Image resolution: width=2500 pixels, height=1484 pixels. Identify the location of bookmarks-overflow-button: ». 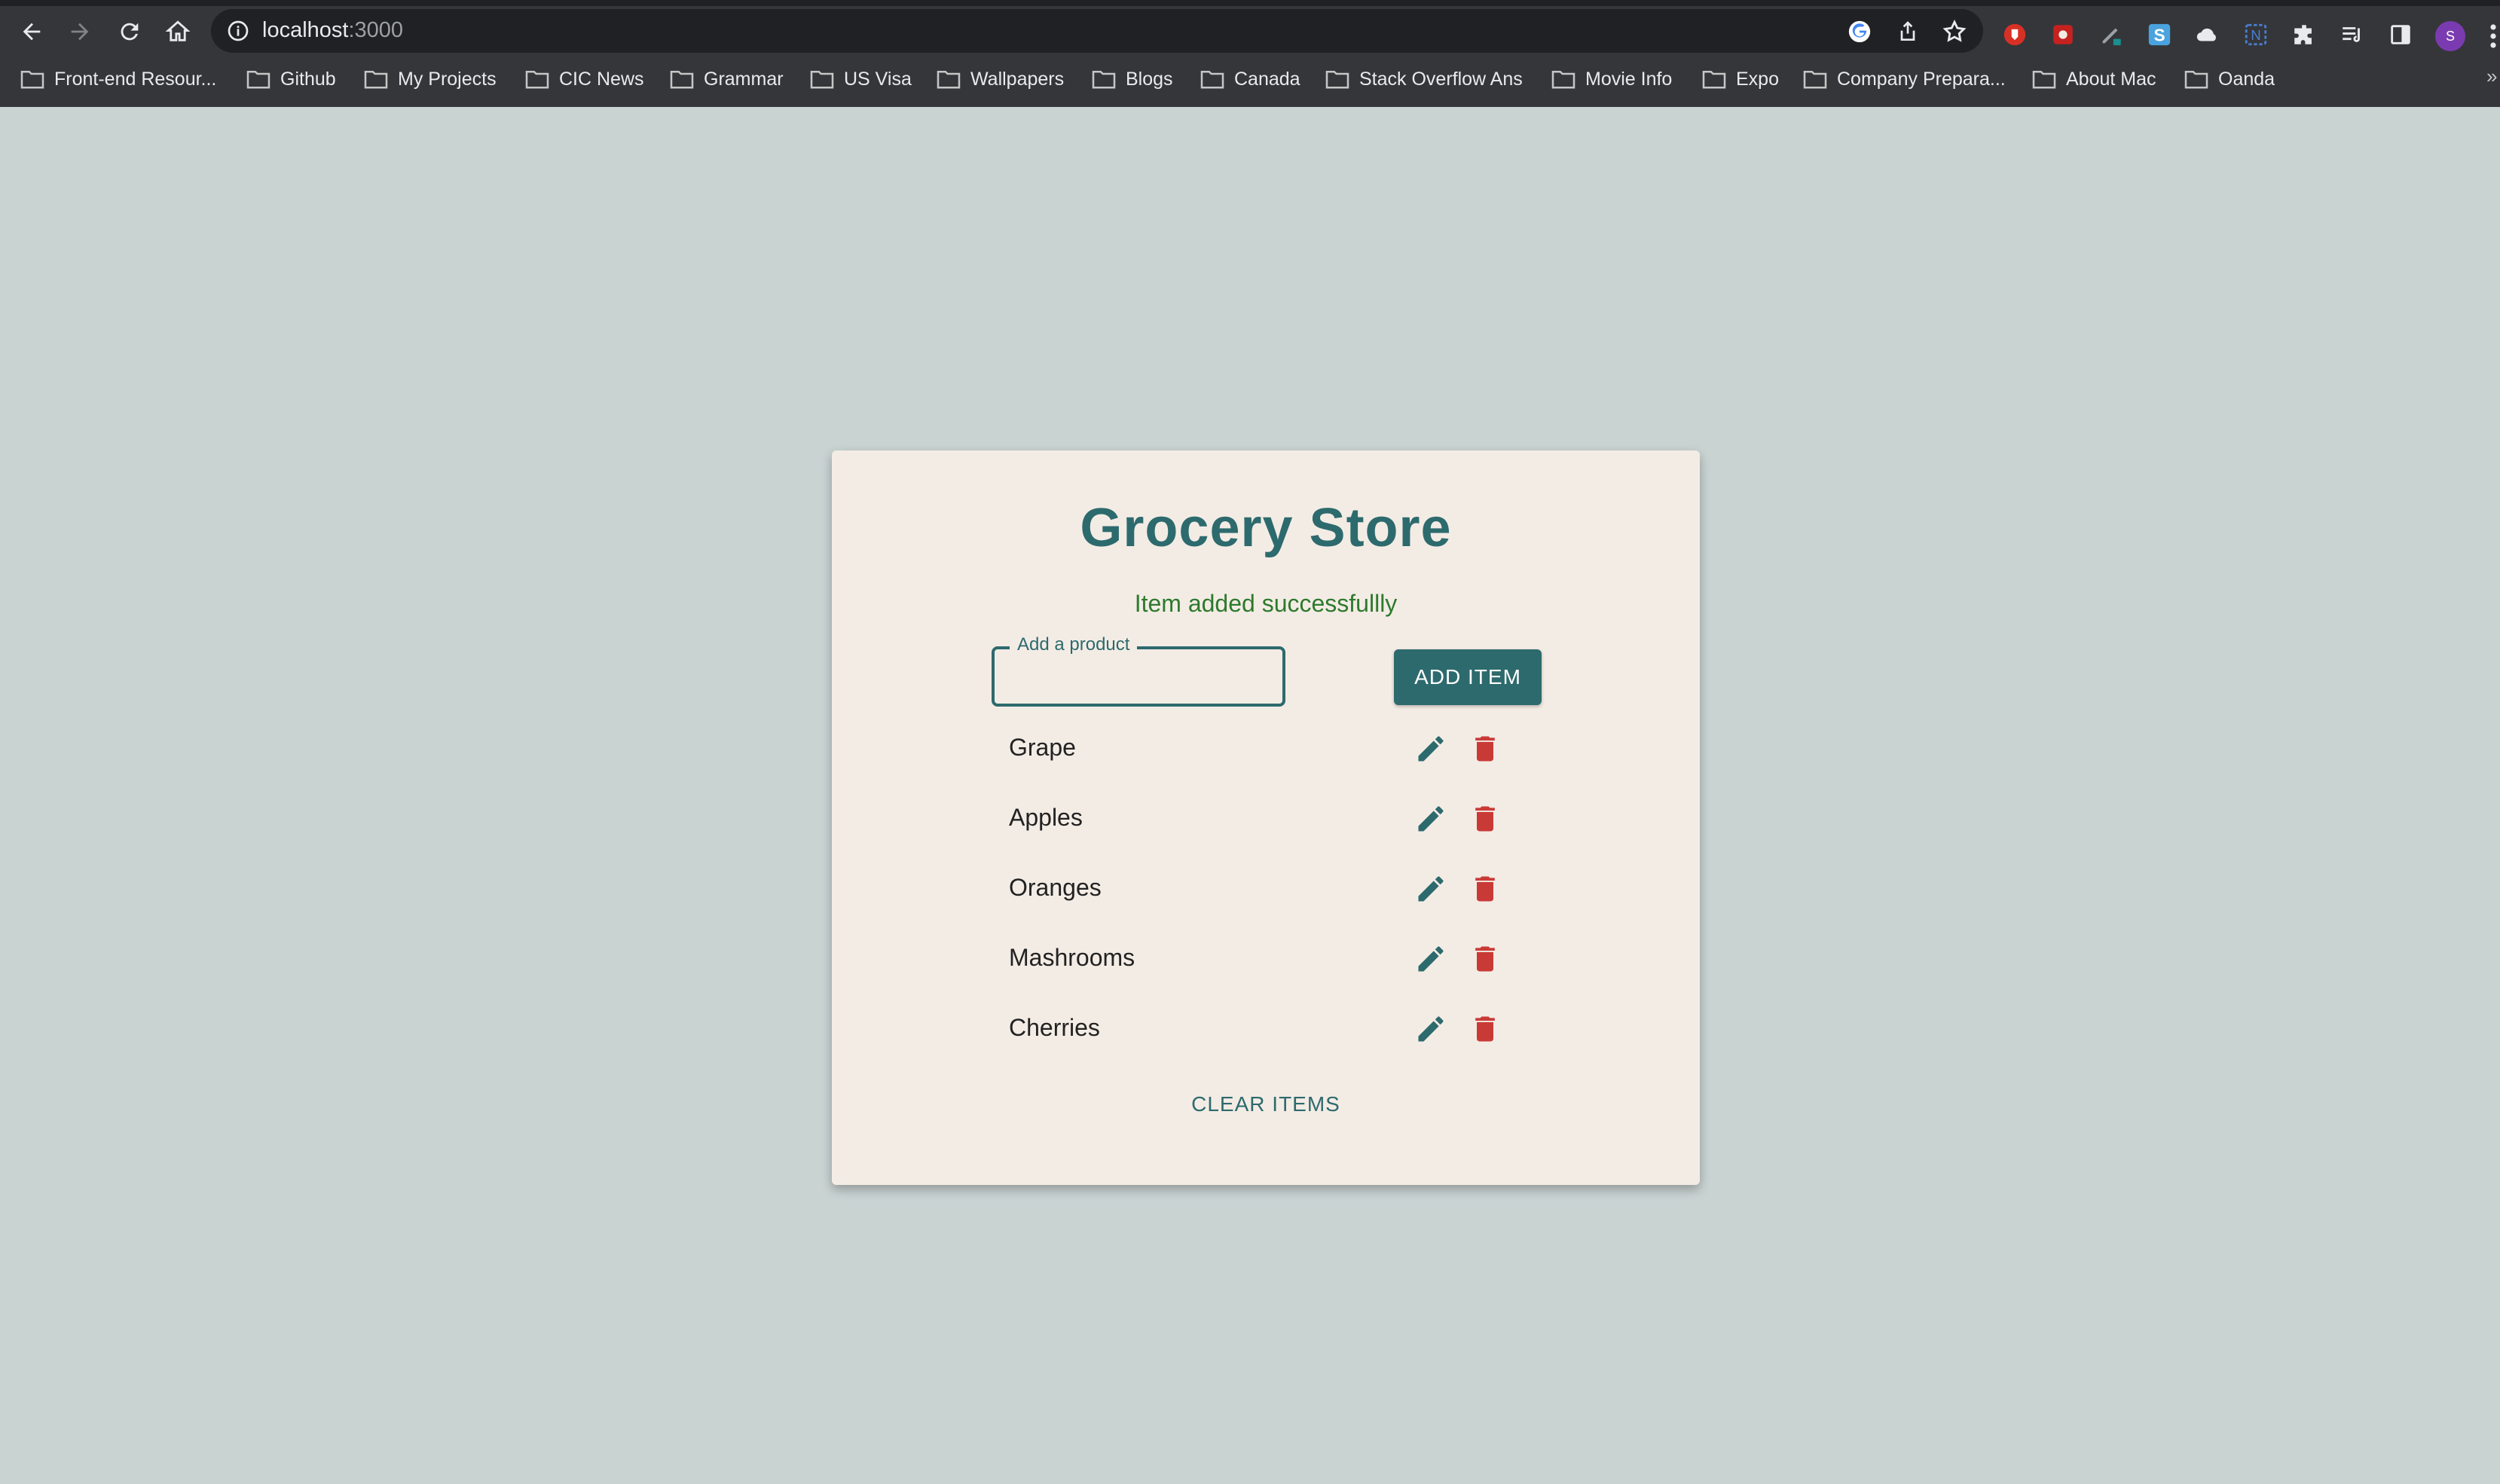
(2491, 76).